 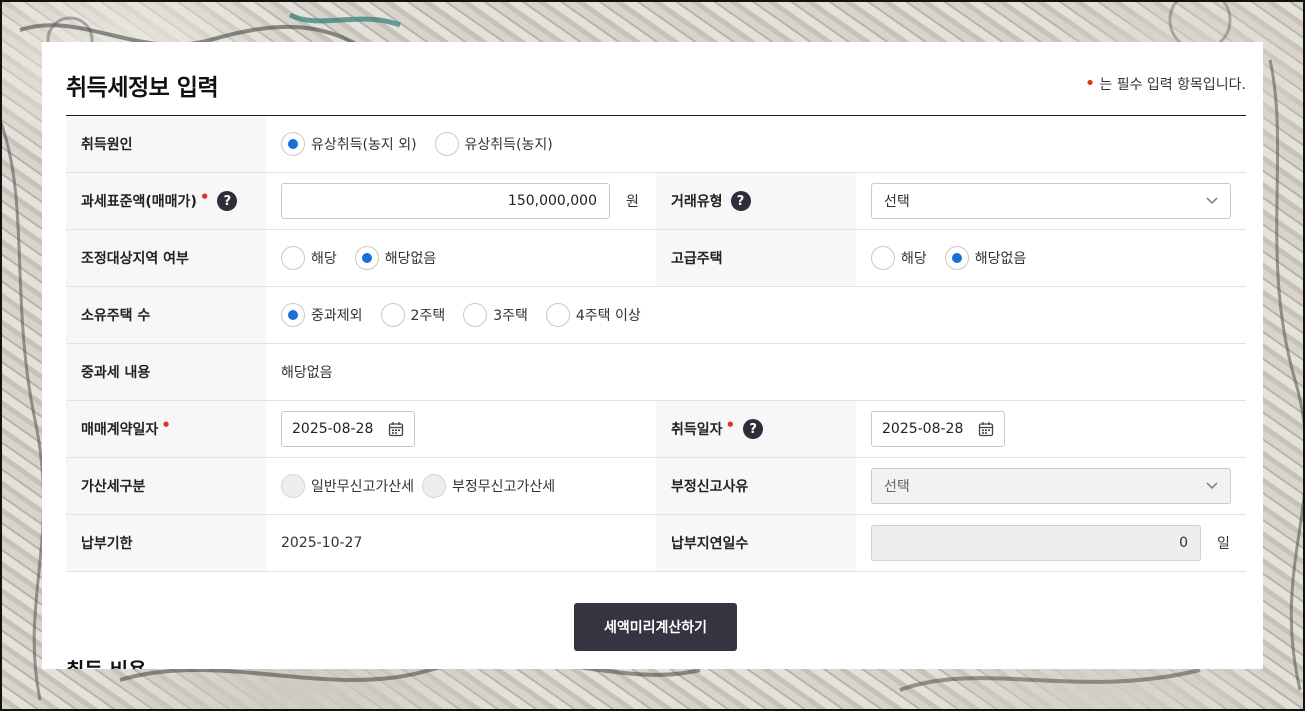 I want to click on form-row-houses-owned: 소유주택 수 중과제외 2주택 3주택 4주택 이상, so click(x=656, y=315).